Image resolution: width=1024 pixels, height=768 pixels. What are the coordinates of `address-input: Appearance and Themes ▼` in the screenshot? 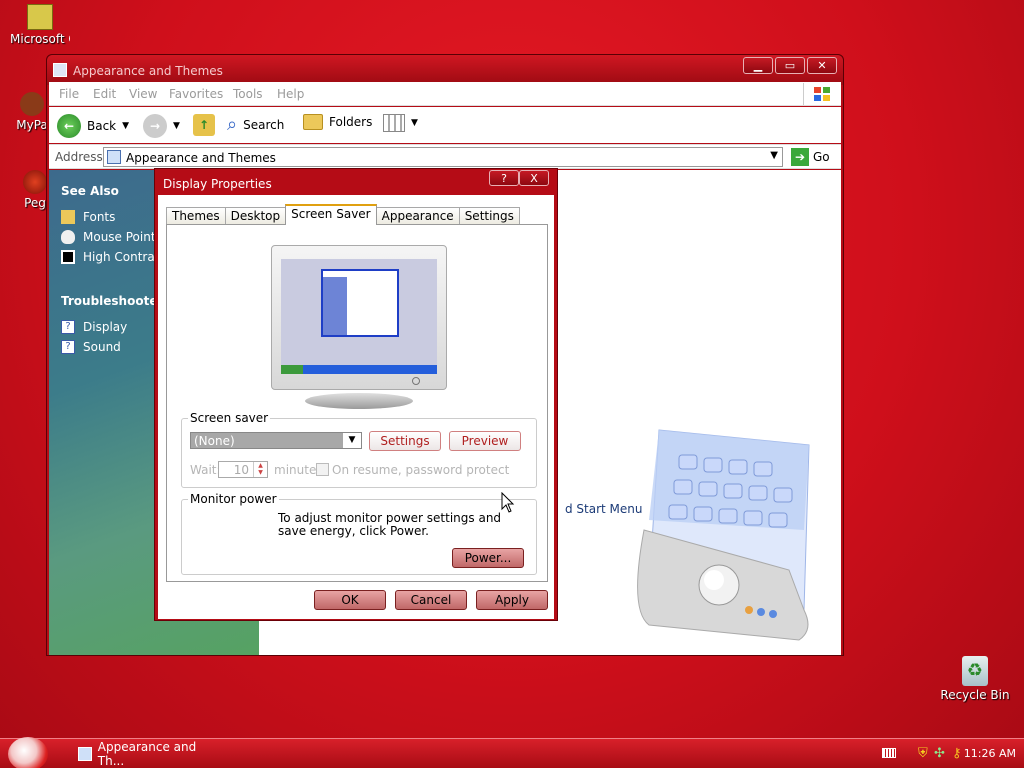 It's located at (443, 157).